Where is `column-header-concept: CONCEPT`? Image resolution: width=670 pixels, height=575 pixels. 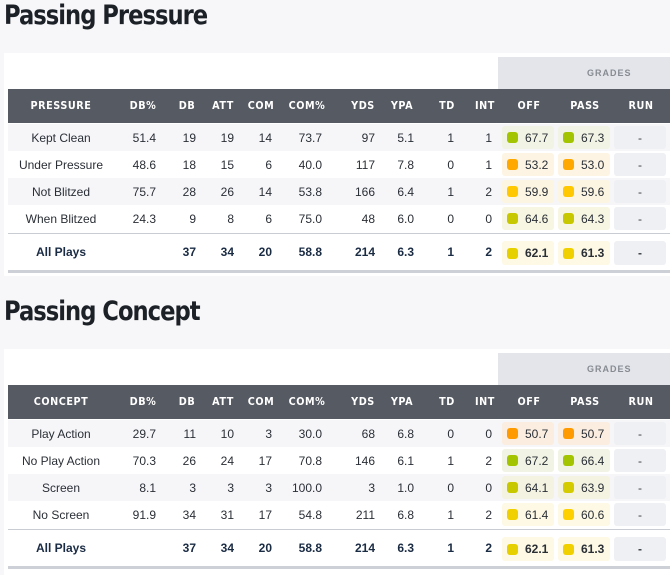
column-header-concept: CONCEPT is located at coordinates (61, 402).